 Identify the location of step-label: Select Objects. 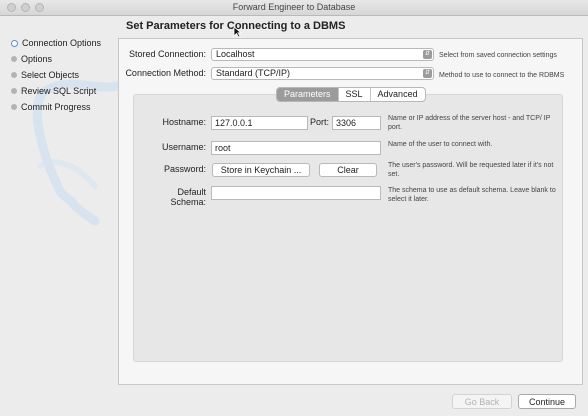
(50, 75).